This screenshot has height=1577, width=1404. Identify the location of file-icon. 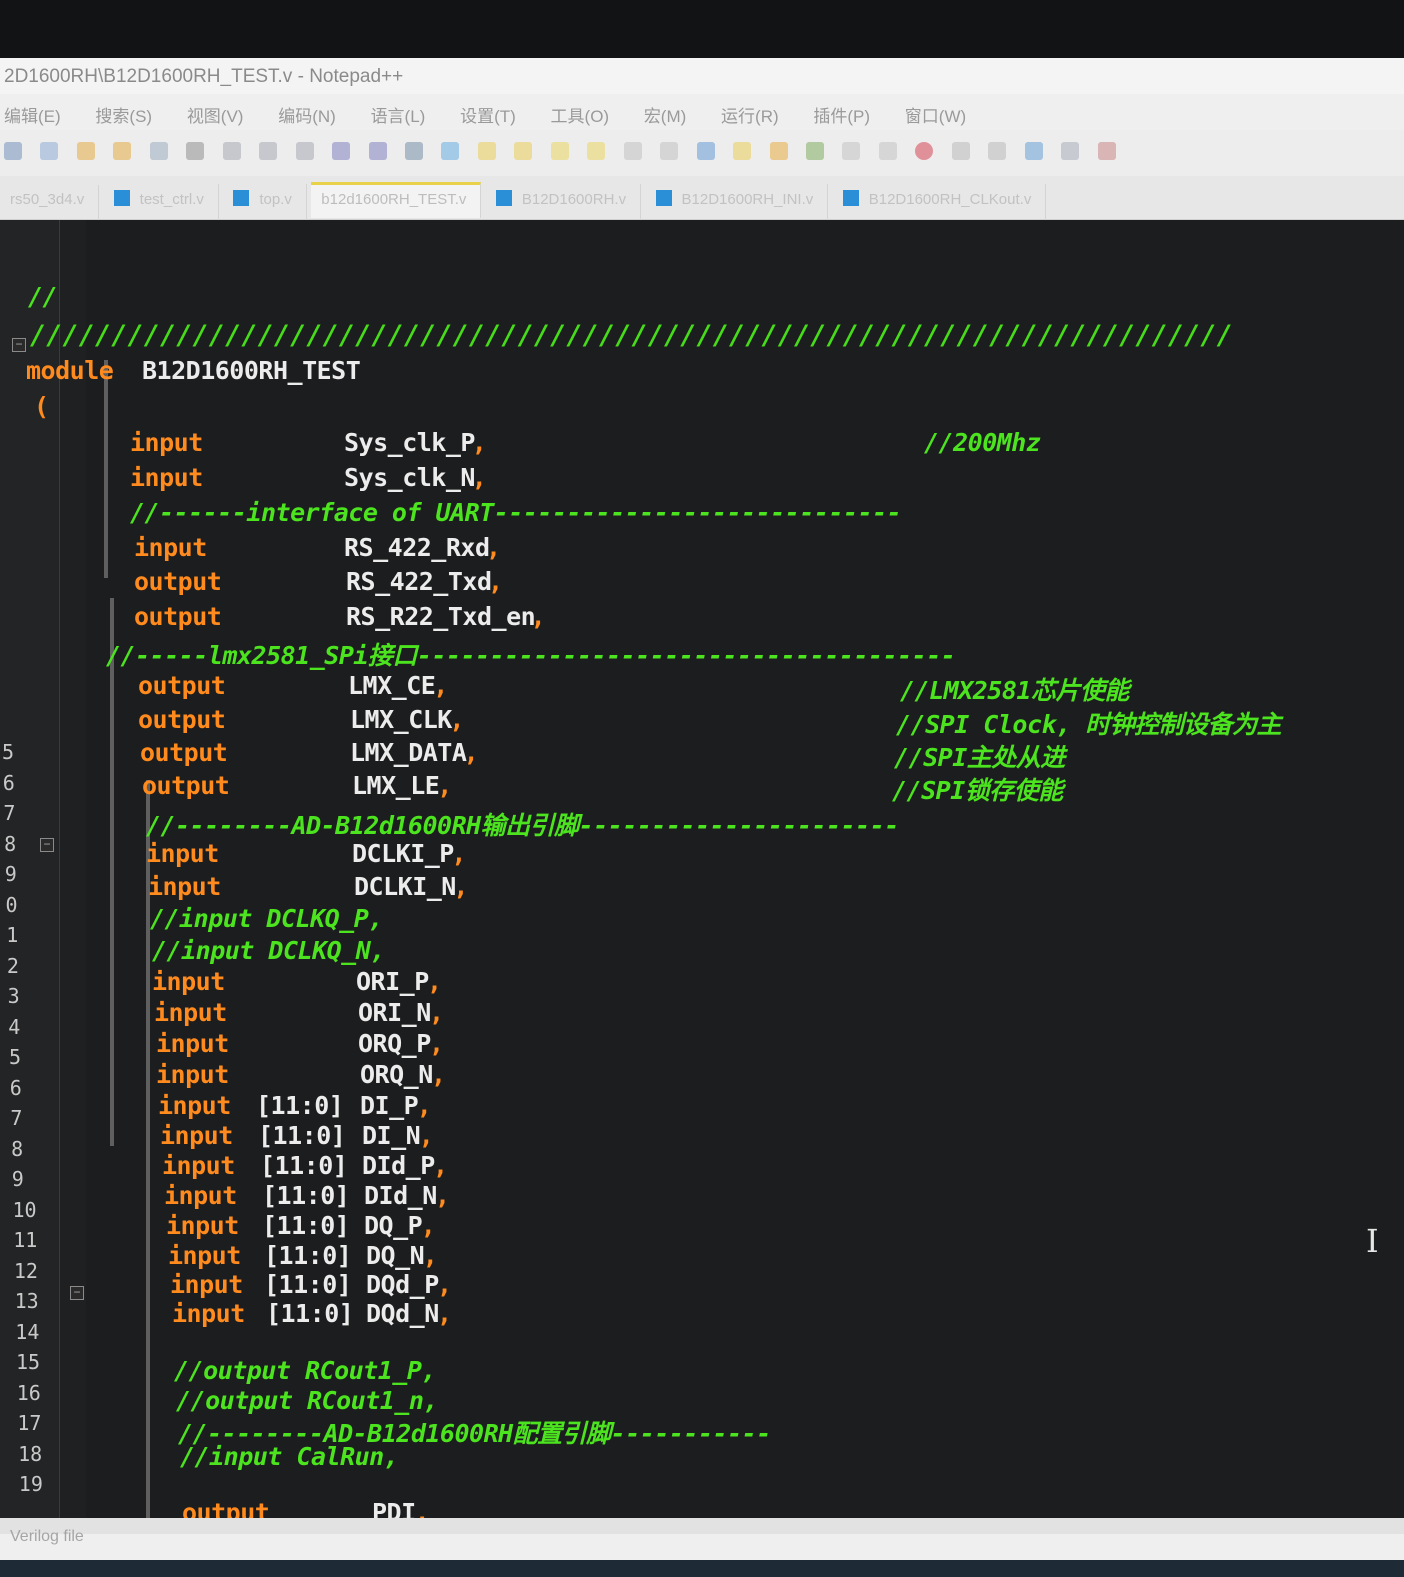
(121, 198).